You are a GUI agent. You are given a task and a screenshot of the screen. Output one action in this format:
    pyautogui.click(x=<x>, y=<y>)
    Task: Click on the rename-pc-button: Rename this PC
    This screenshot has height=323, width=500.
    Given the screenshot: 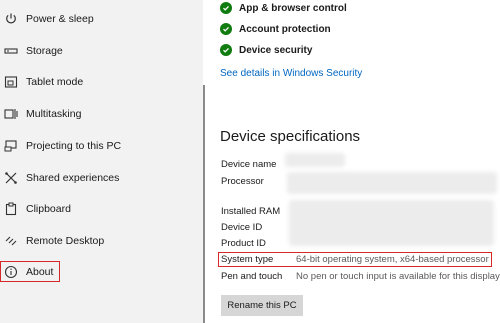 What is the action you would take?
    pyautogui.click(x=262, y=305)
    